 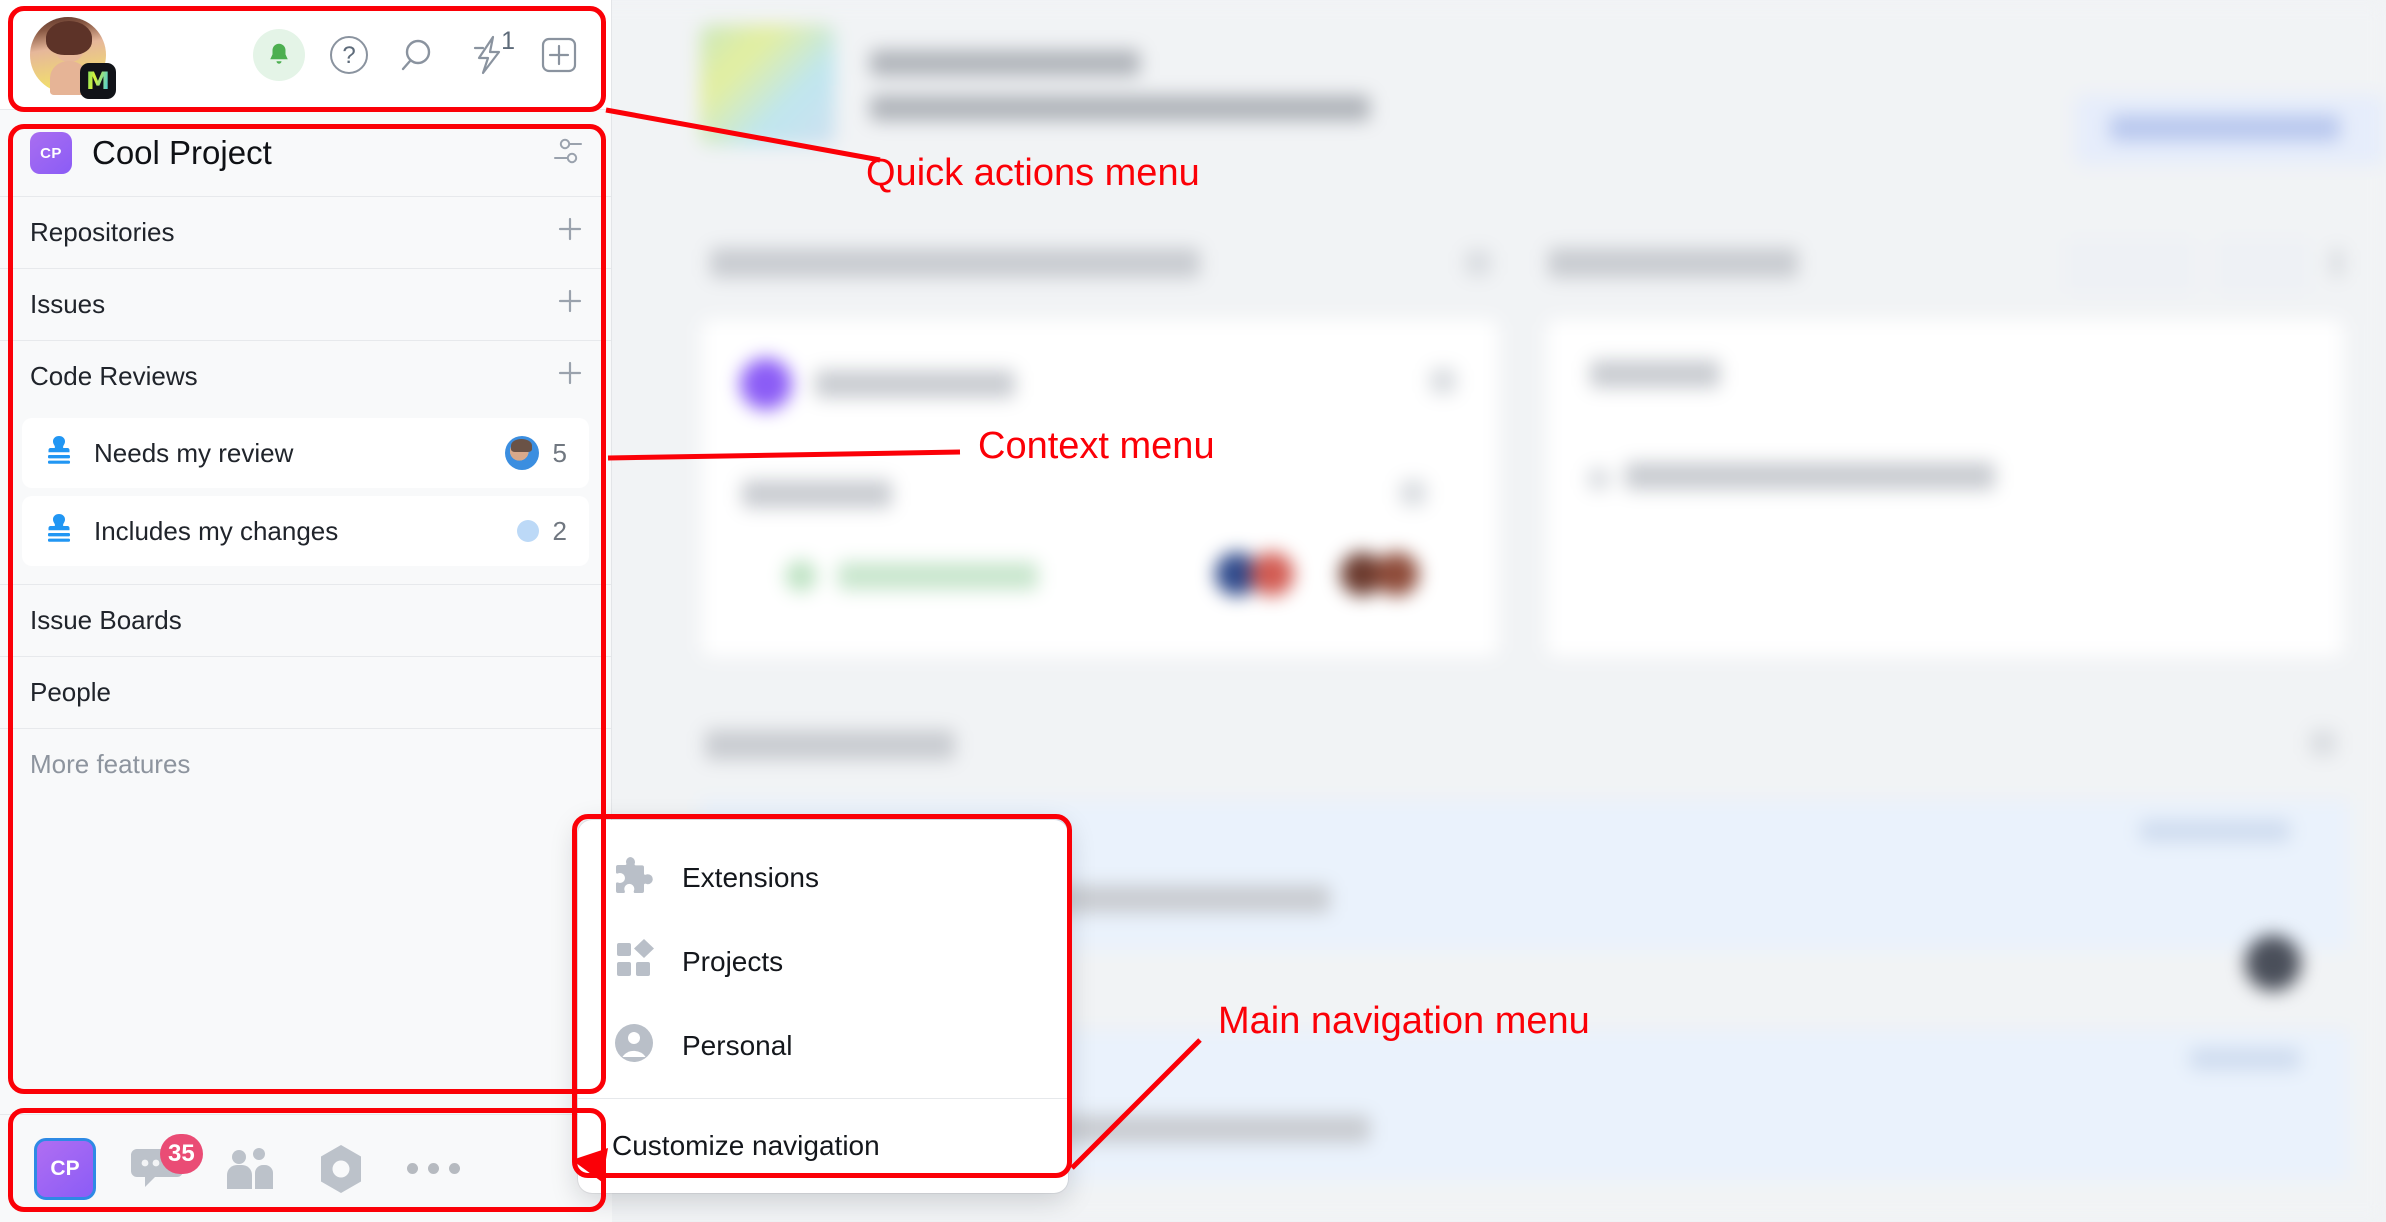 I want to click on project-header: CP Cool Project, so click(x=305, y=153).